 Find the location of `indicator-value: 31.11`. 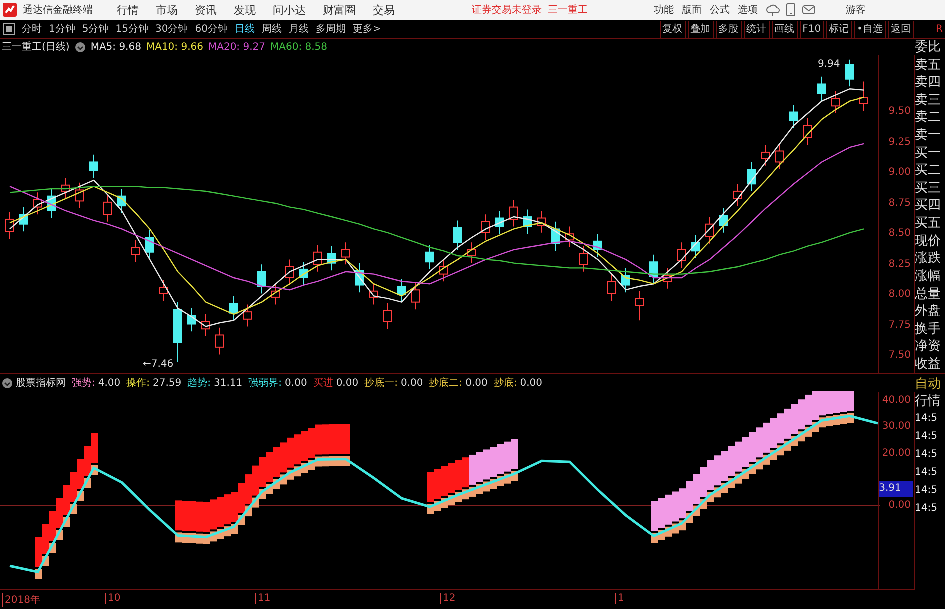

indicator-value: 31.11 is located at coordinates (228, 383).